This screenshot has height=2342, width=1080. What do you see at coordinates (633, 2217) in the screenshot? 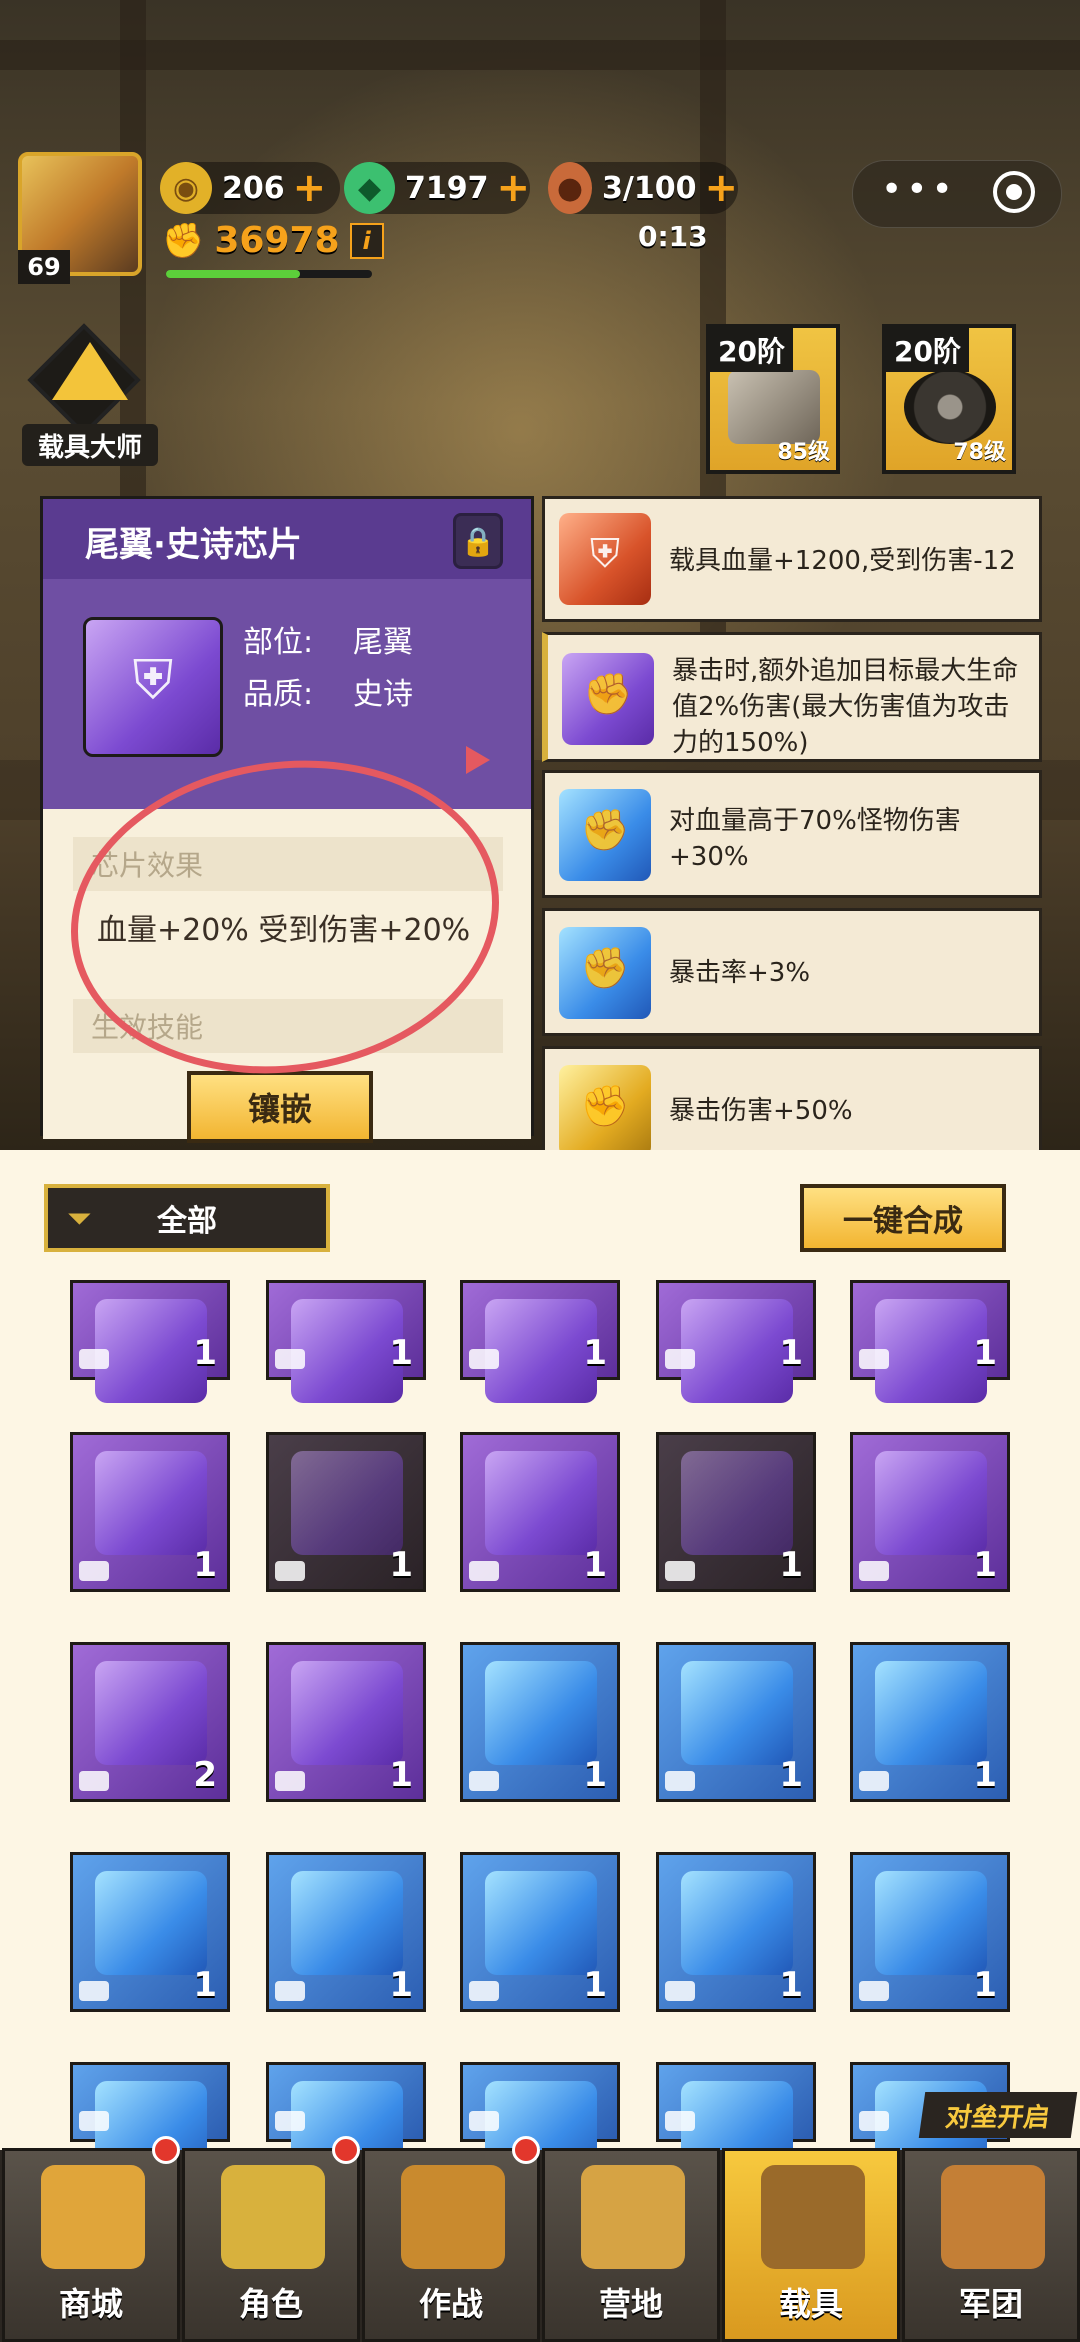
I see `camp-icon` at bounding box center [633, 2217].